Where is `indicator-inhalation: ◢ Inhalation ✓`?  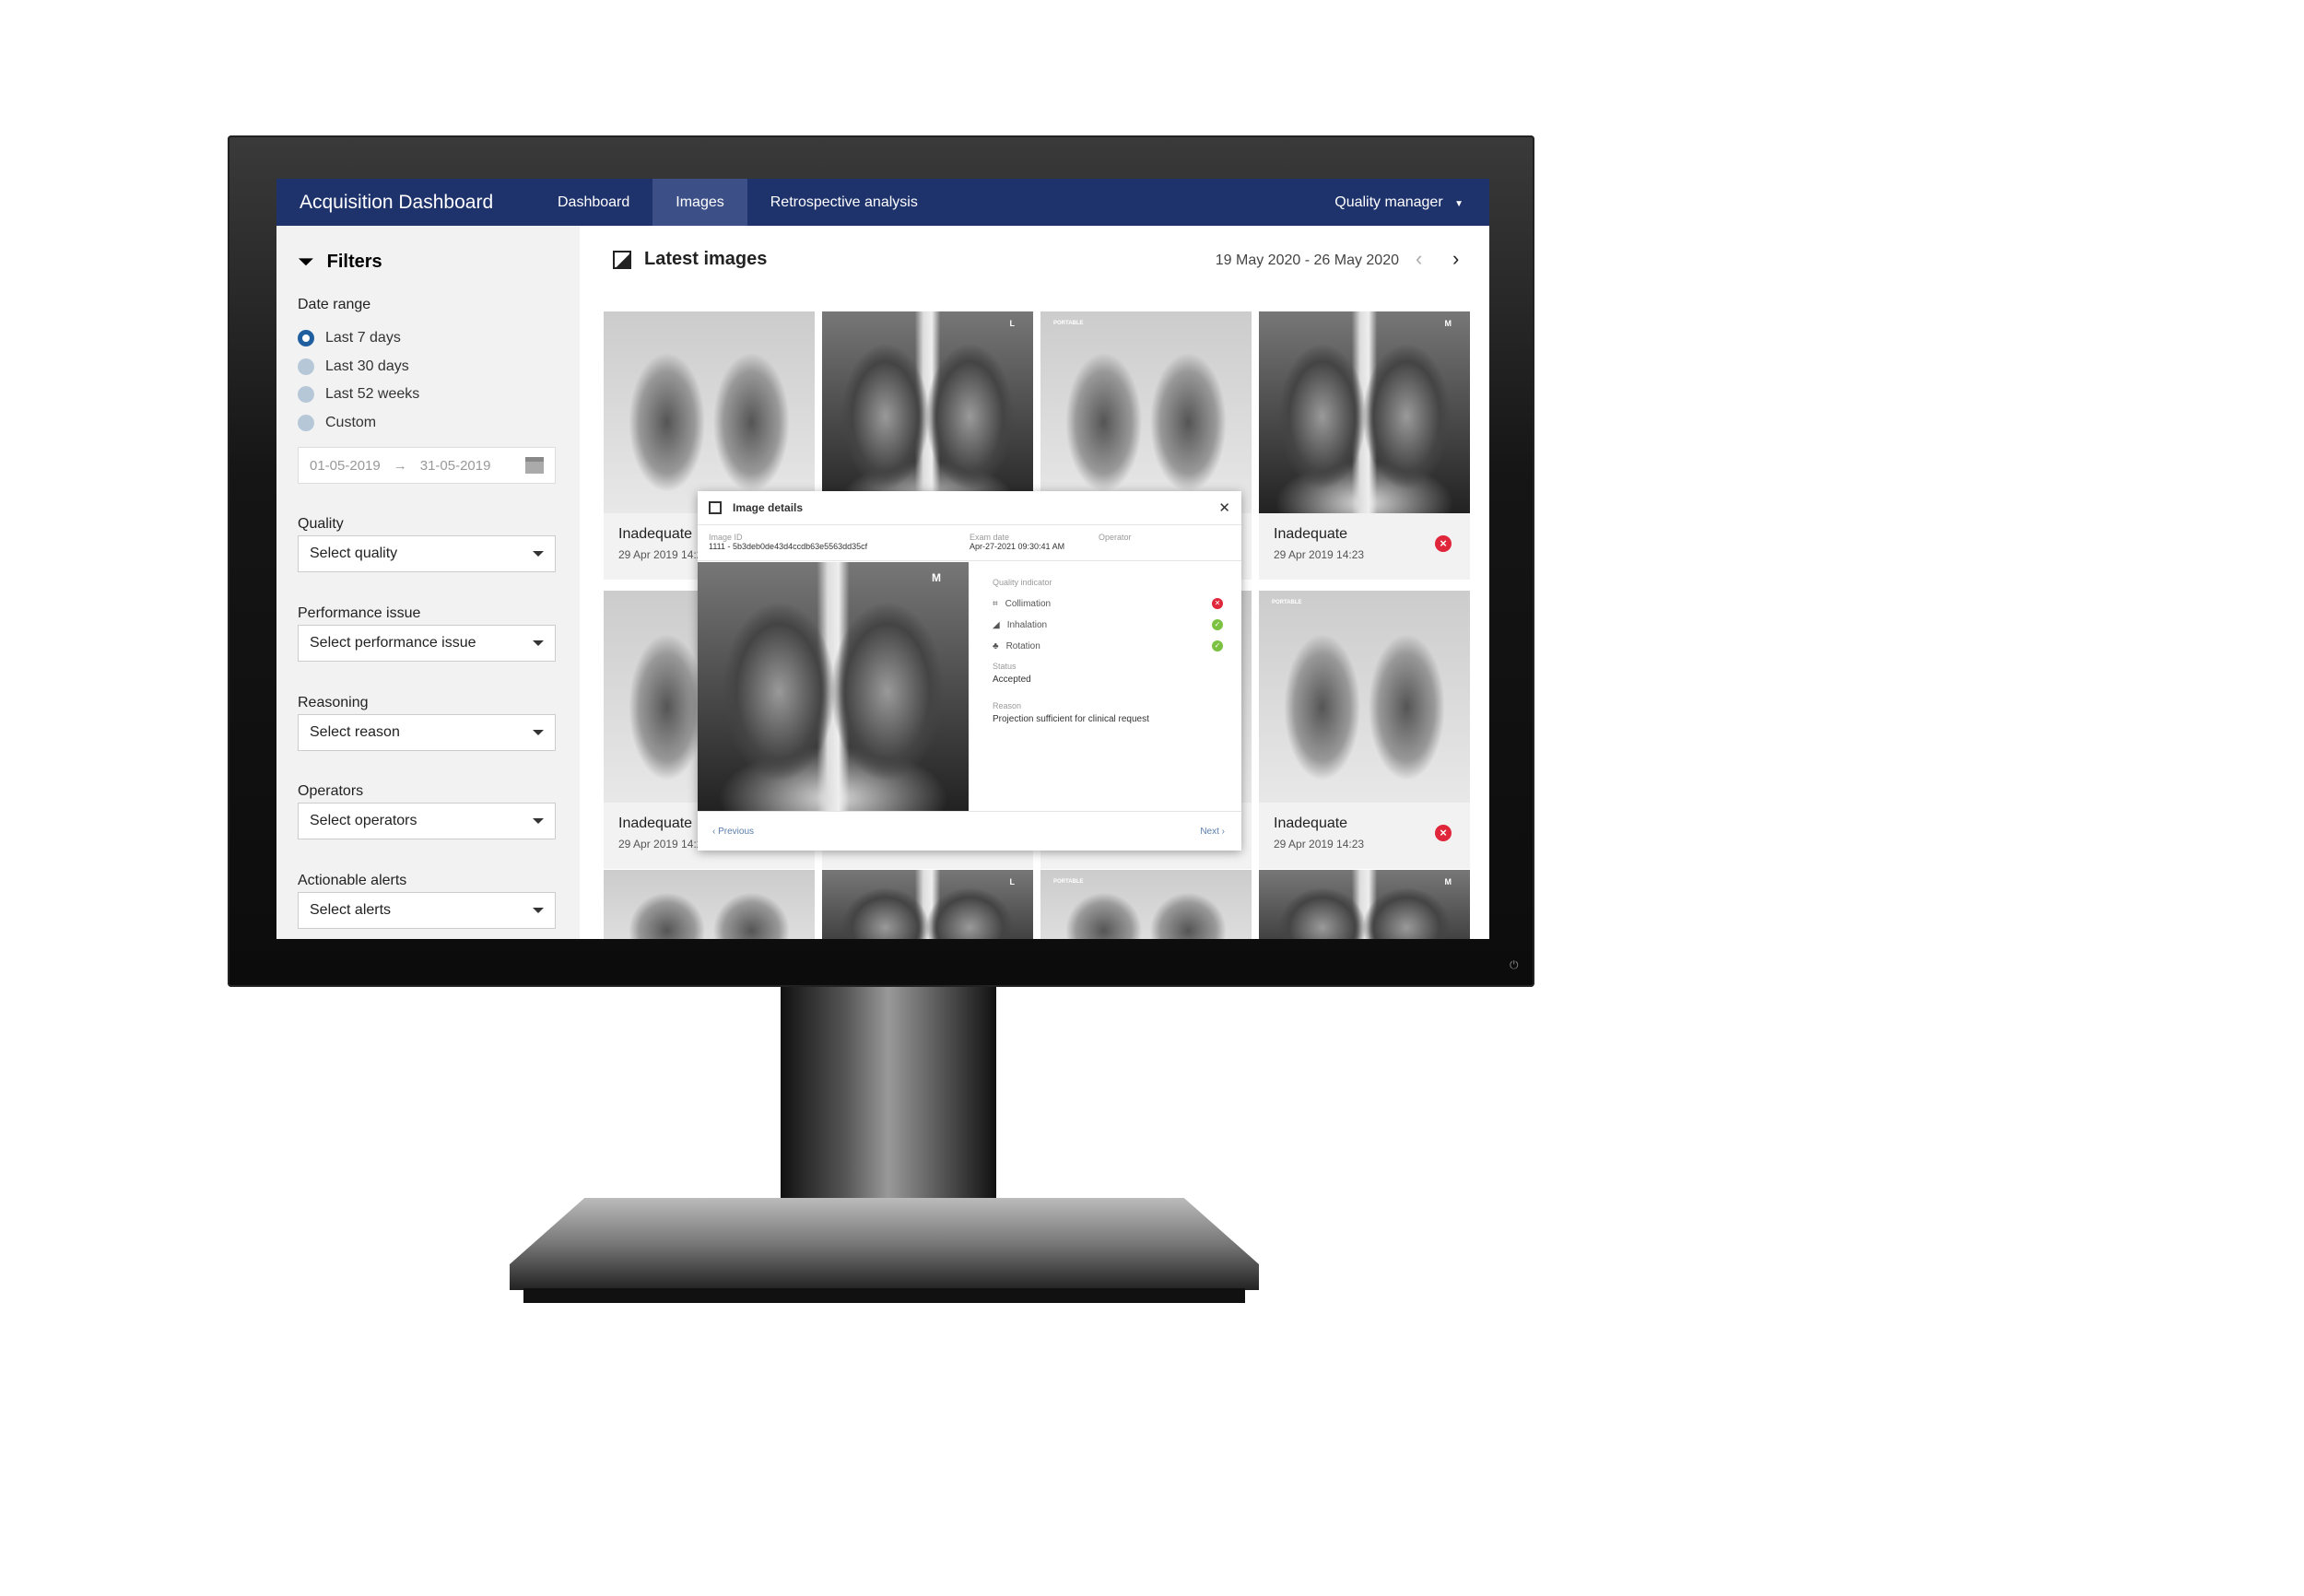 indicator-inhalation: ◢ Inhalation ✓ is located at coordinates (1108, 624).